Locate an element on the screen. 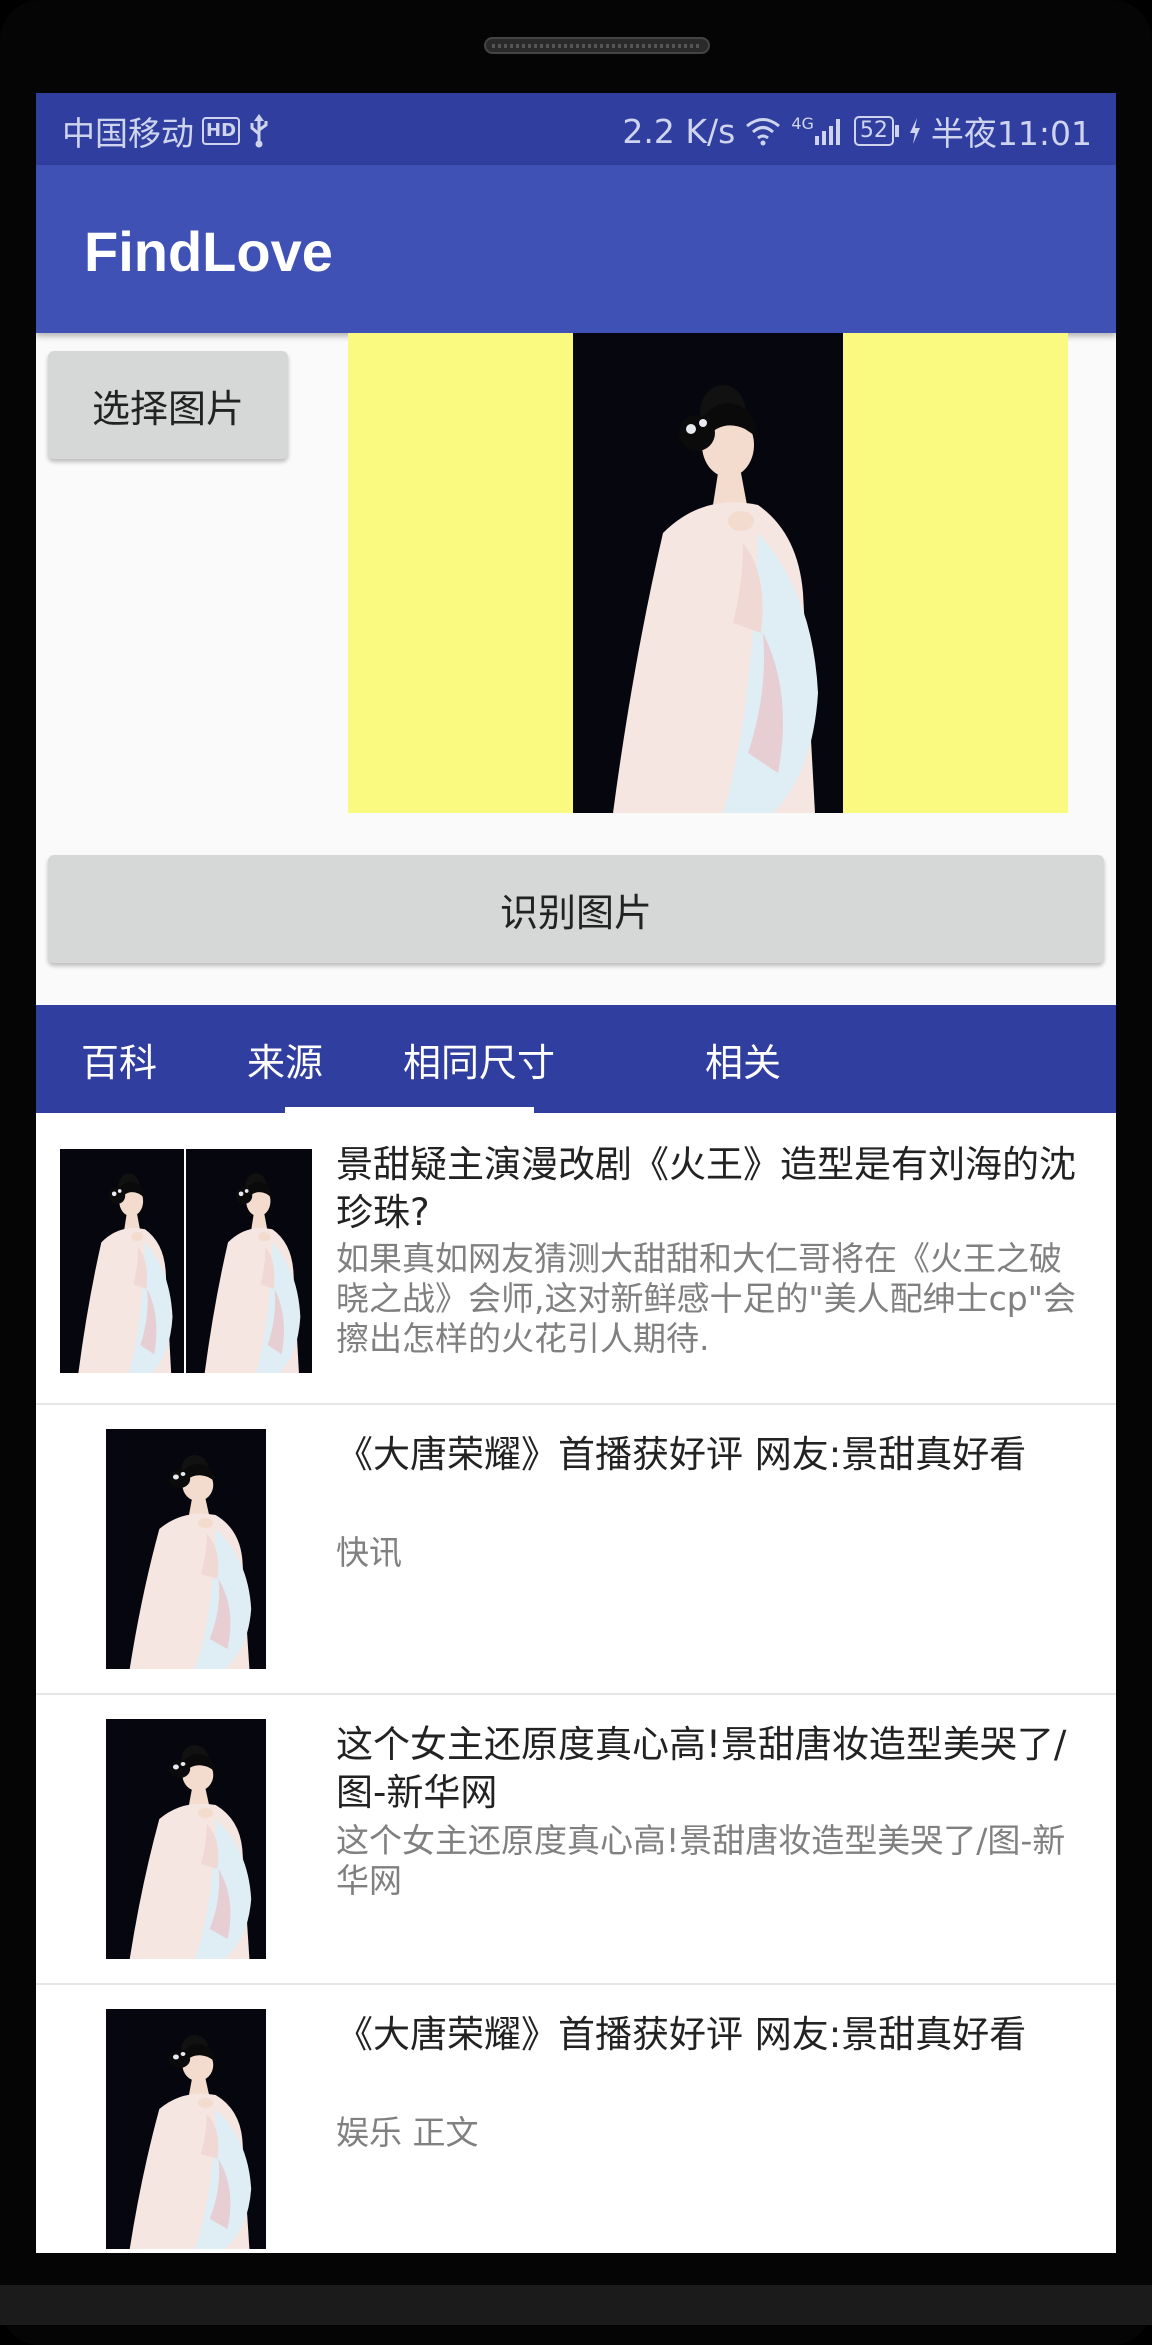 The height and width of the screenshot is (2345, 1152). signal-icon is located at coordinates (827, 132).